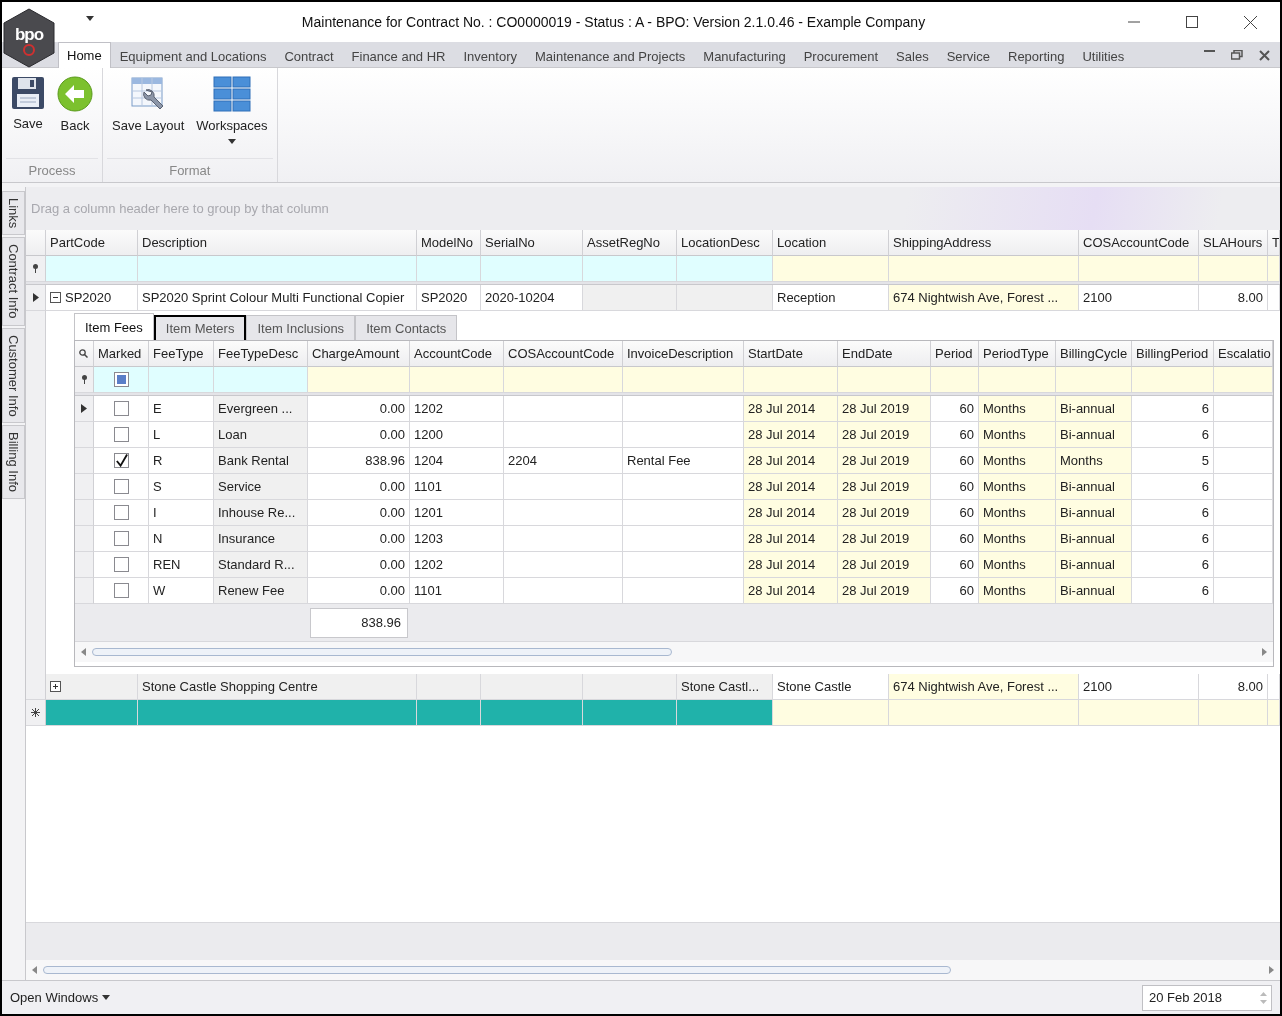  Describe the element at coordinates (1233, 243) in the screenshot. I see `column-header: SLAHours` at that location.